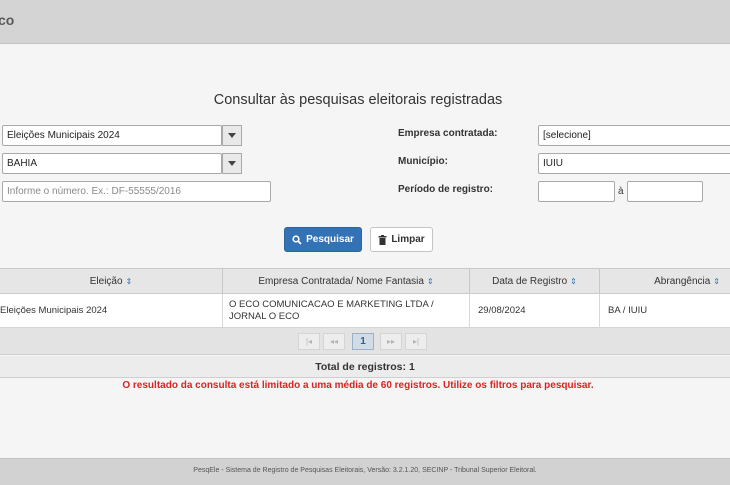 The width and height of the screenshot is (730, 485). What do you see at coordinates (111, 281) in the screenshot?
I see `col-eleicao-header: Eleição ⇕` at bounding box center [111, 281].